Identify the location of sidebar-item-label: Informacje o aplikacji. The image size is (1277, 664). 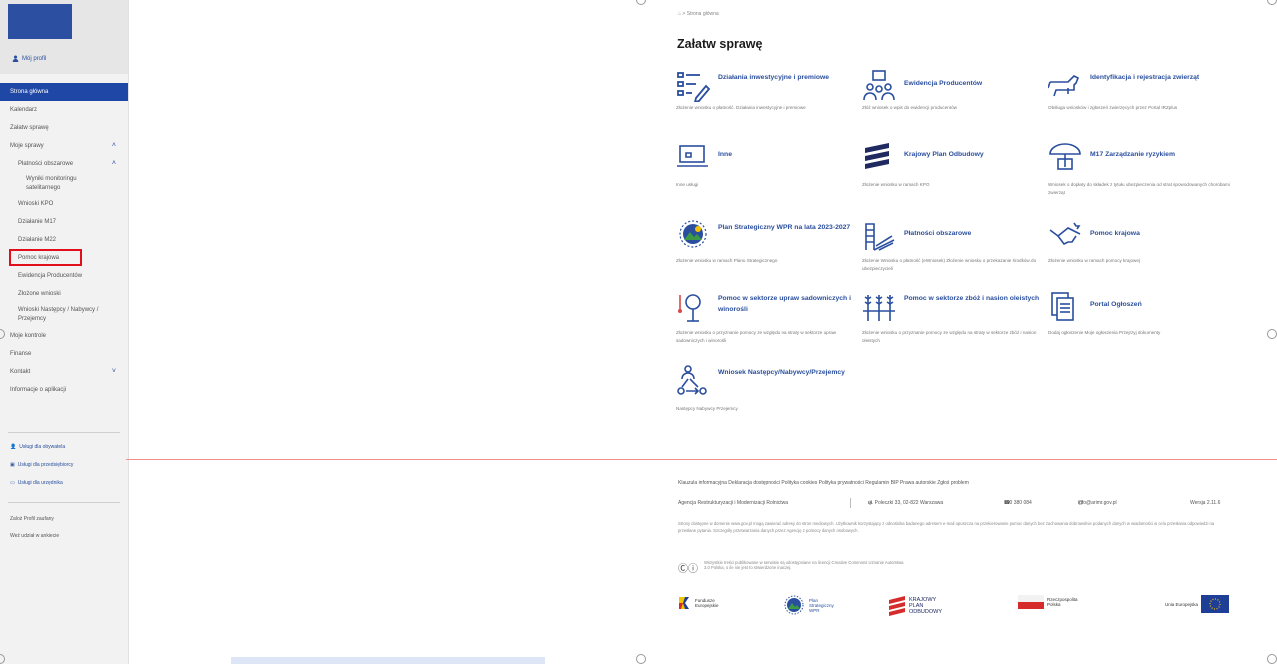
(38, 390).